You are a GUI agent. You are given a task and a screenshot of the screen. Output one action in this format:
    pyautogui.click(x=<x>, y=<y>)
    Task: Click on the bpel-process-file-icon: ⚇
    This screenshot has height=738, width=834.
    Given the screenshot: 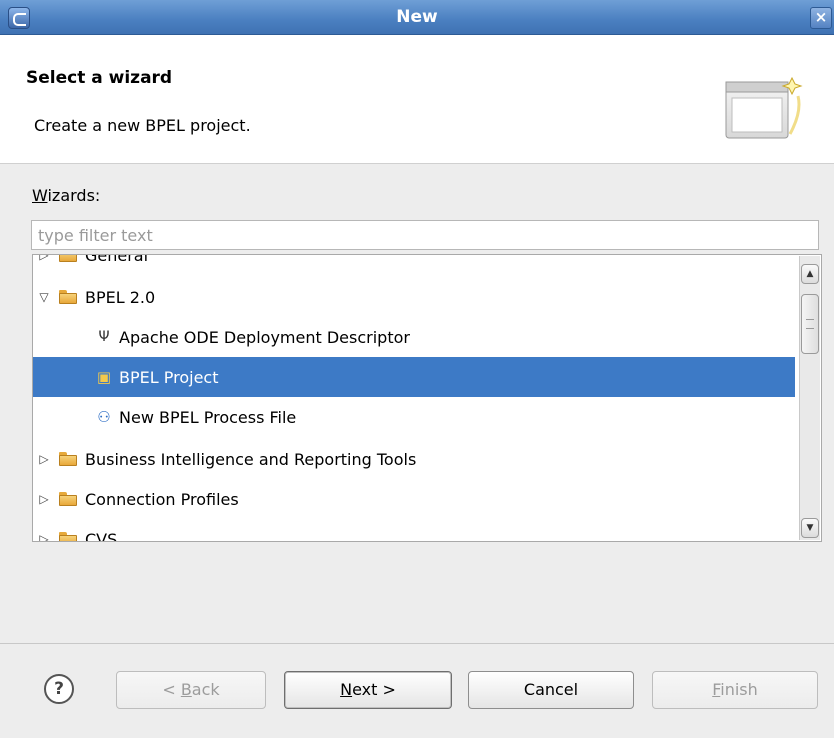 What is the action you would take?
    pyautogui.click(x=104, y=417)
    